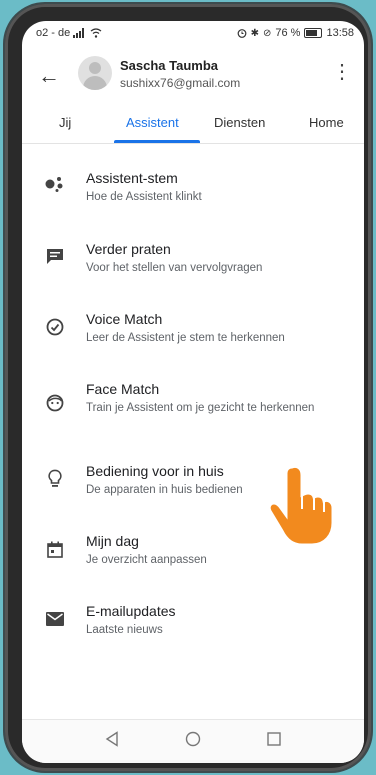 The image size is (376, 775). What do you see at coordinates (55, 327) in the screenshot?
I see `check-circle-icon` at bounding box center [55, 327].